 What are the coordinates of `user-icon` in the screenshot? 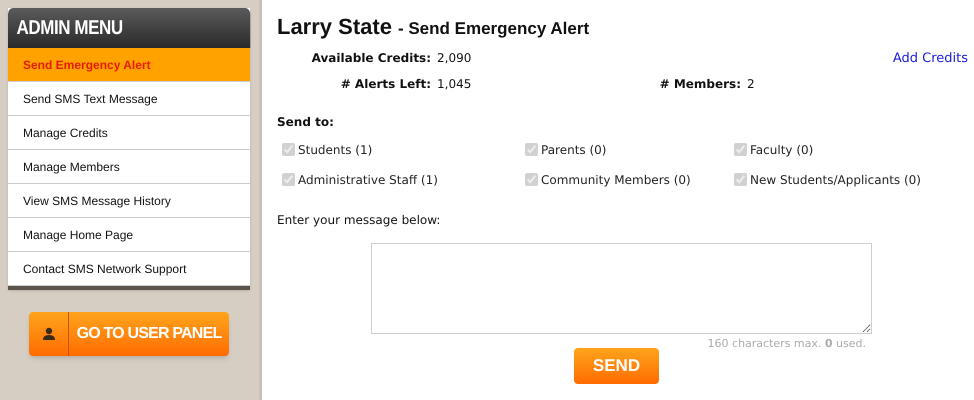 It's located at (49, 334).